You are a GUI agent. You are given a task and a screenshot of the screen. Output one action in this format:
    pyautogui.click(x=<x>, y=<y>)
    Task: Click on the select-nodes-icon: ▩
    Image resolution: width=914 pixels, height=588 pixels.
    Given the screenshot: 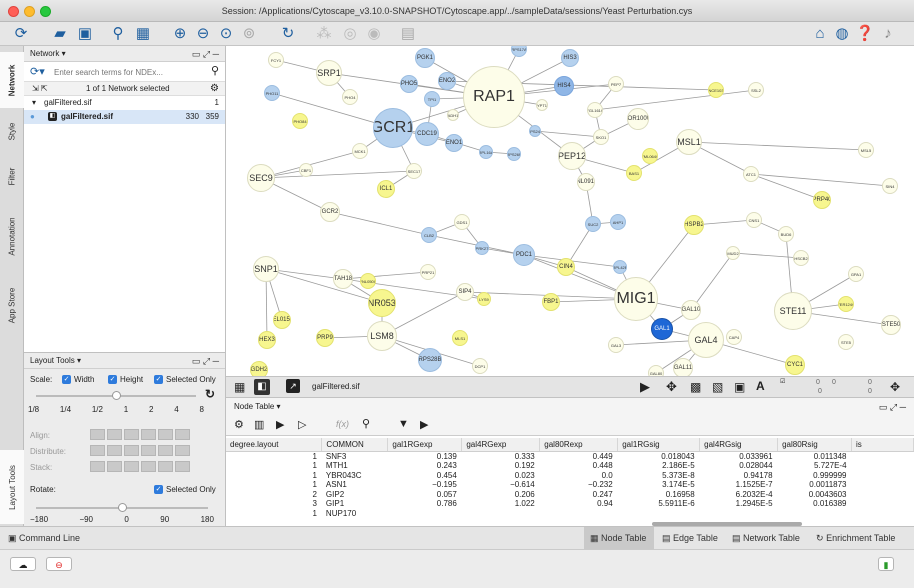 What is the action you would take?
    pyautogui.click(x=695, y=387)
    